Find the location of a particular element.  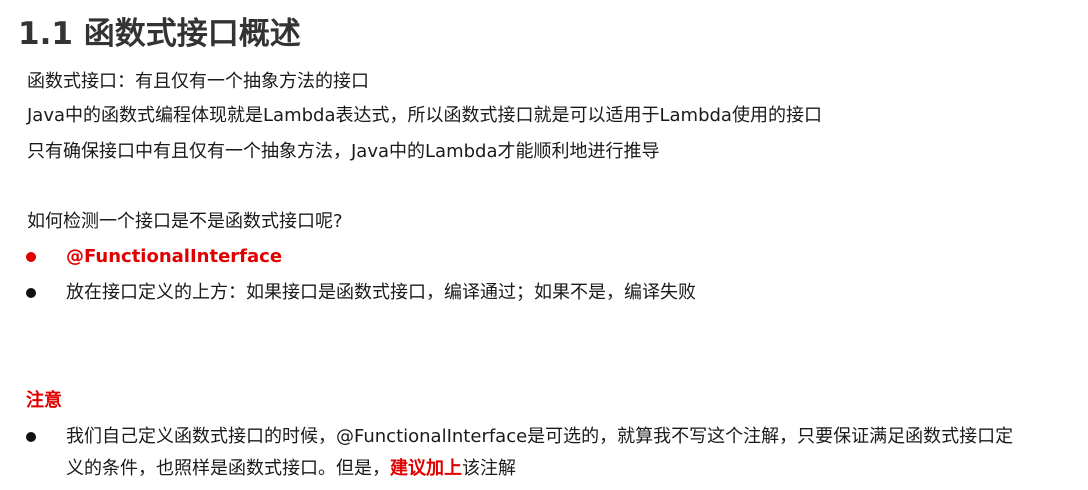

paragraph-inference: 只有确保接口中有且仅有一个抽象方法，Java中的Lambda才能顺利地进行推导 is located at coordinates (343, 151).